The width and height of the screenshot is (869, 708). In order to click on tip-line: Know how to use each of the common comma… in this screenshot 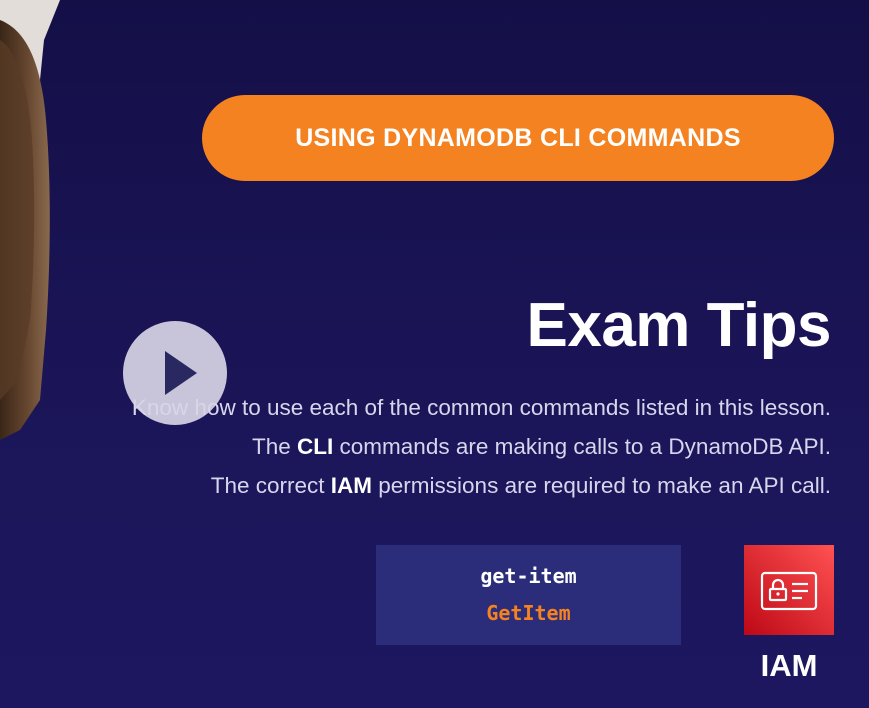, I will do `click(481, 407)`.